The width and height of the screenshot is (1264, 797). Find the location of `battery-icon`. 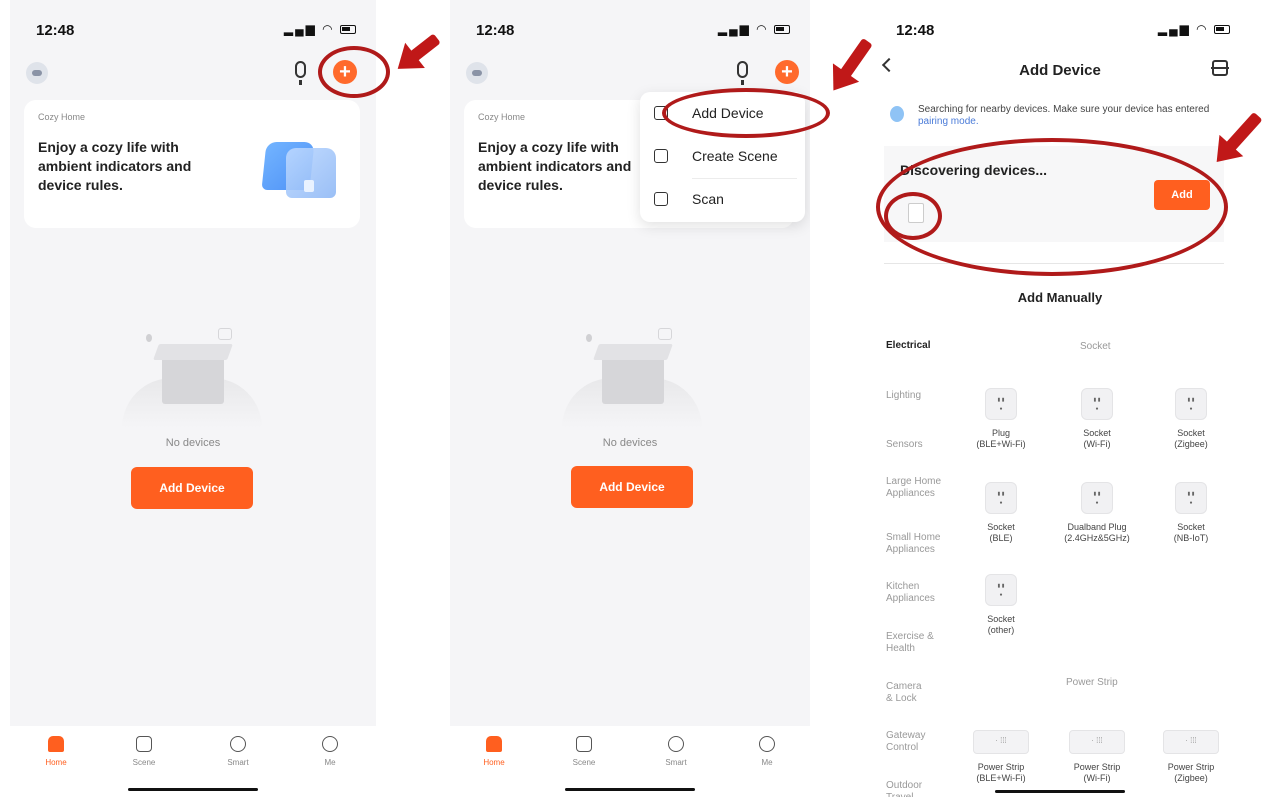

battery-icon is located at coordinates (1222, 30).